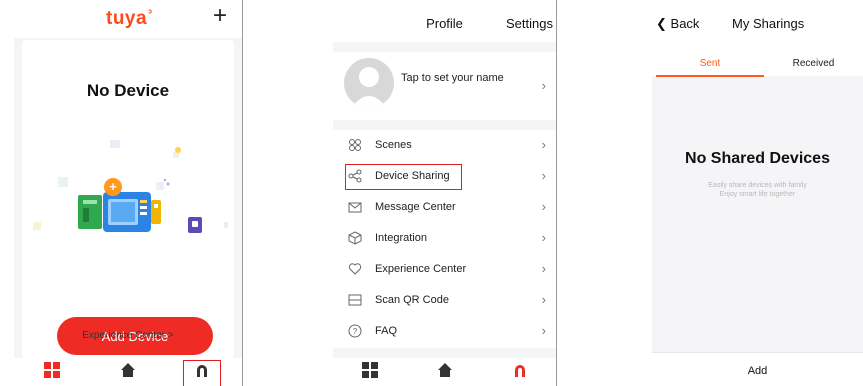 This screenshot has height=386, width=863. Describe the element at coordinates (757, 38) in the screenshot. I see `sharings-header: ❮ Back My Sharings Sent Received` at that location.